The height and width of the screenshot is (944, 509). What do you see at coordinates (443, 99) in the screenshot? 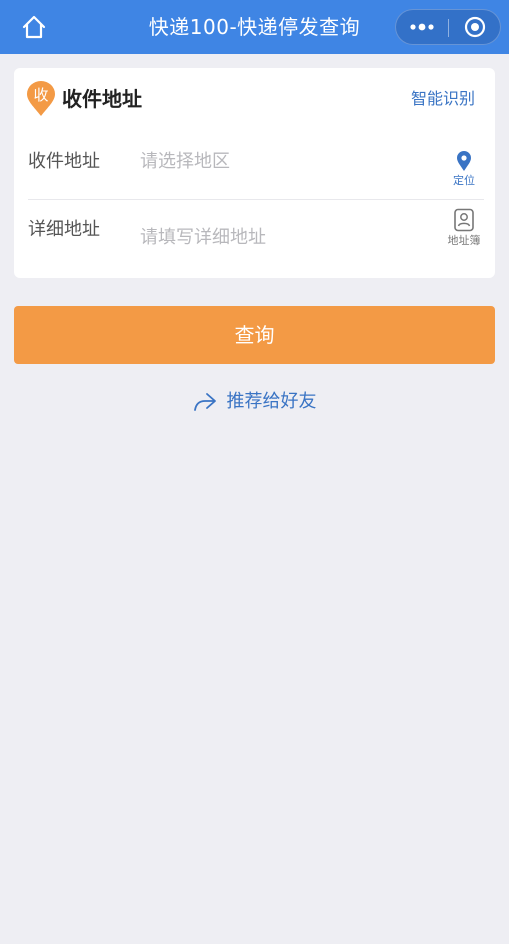
I see `smart-recognize-link: 智能识别` at bounding box center [443, 99].